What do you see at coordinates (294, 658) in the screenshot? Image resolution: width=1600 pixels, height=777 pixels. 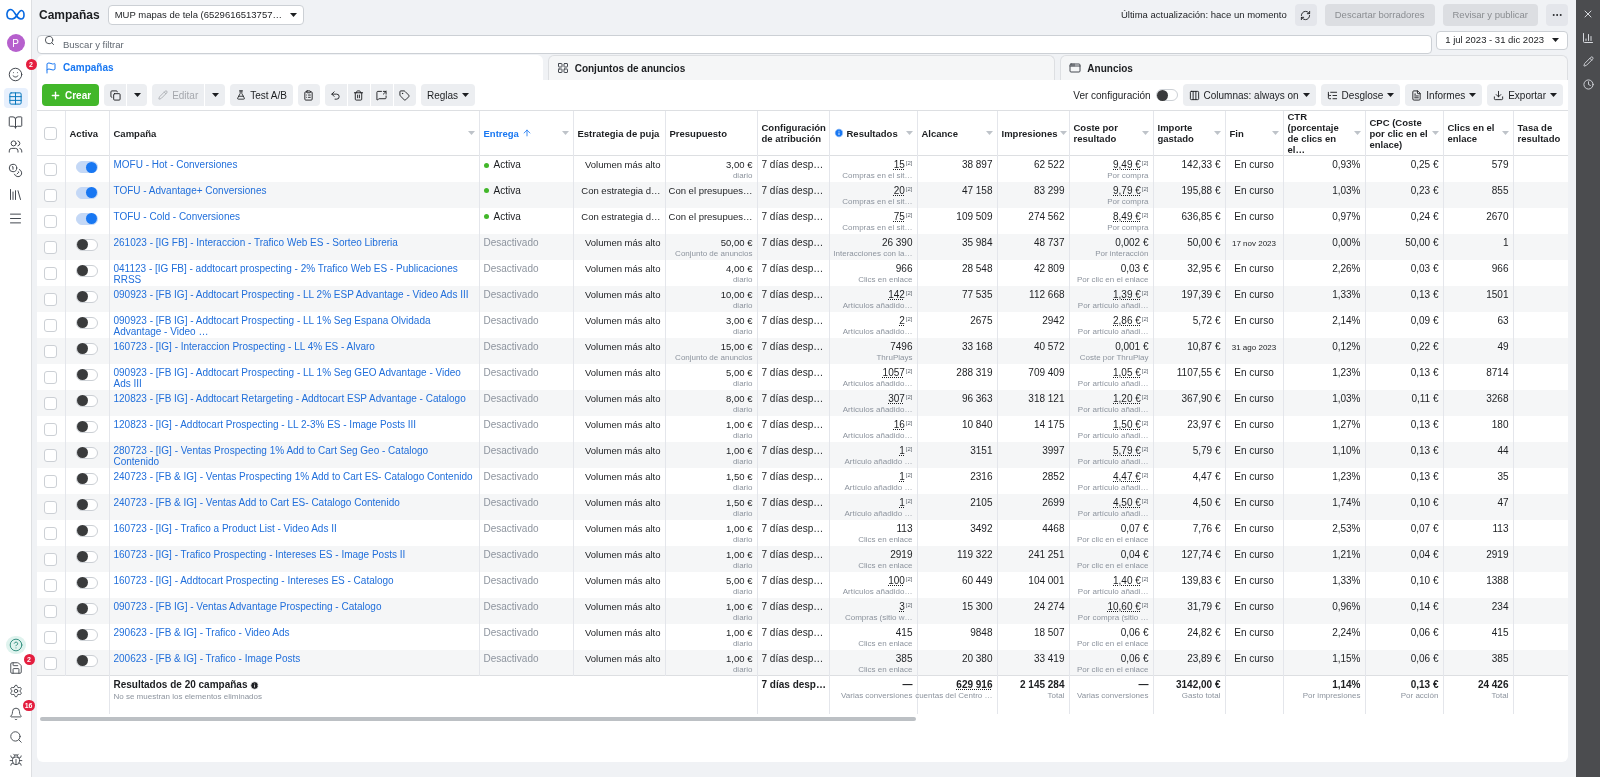 I see `campaign-link: 200623 - [FB & IG] - Trafico - Image Posts` at bounding box center [294, 658].